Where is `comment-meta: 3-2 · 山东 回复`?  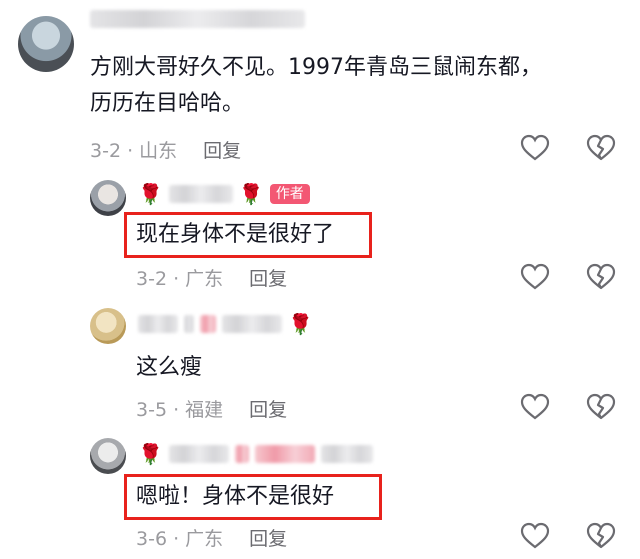
comment-meta: 3-2 · 山东 回复 is located at coordinates (165, 149).